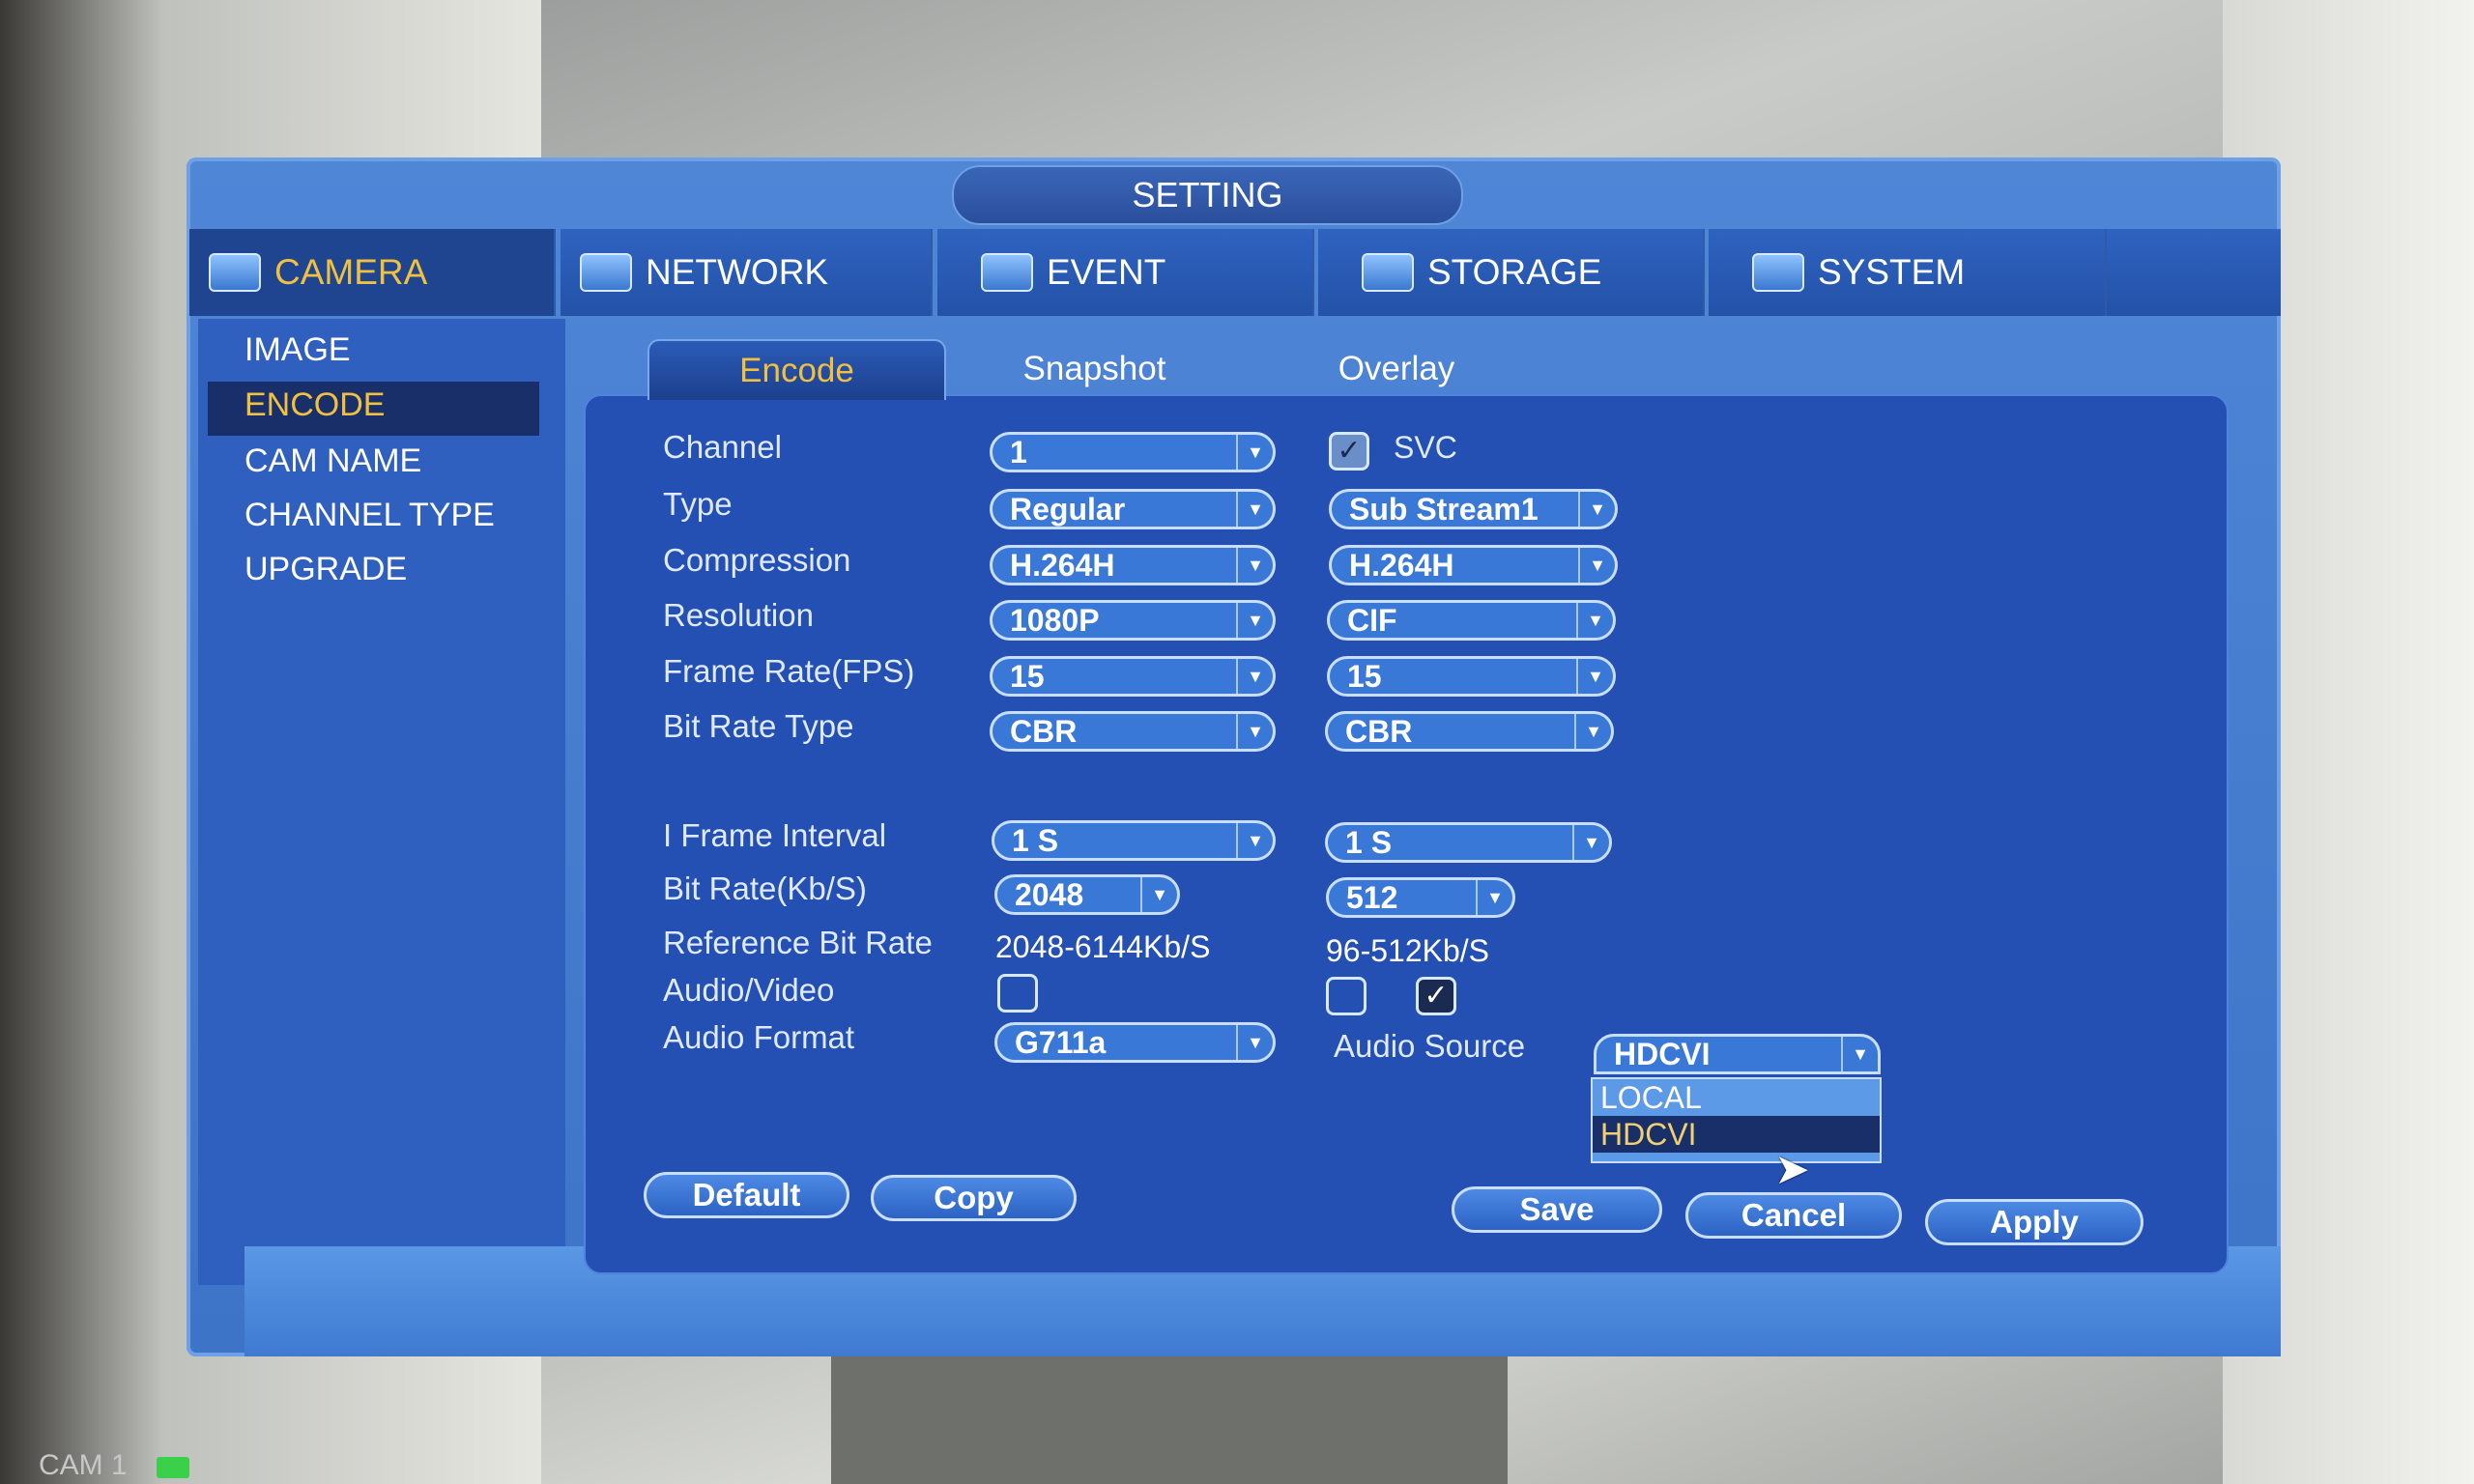 Image resolution: width=2474 pixels, height=1484 pixels. What do you see at coordinates (1436, 996) in the screenshot?
I see `audio-video-sub-extra-checkbox: ✓` at bounding box center [1436, 996].